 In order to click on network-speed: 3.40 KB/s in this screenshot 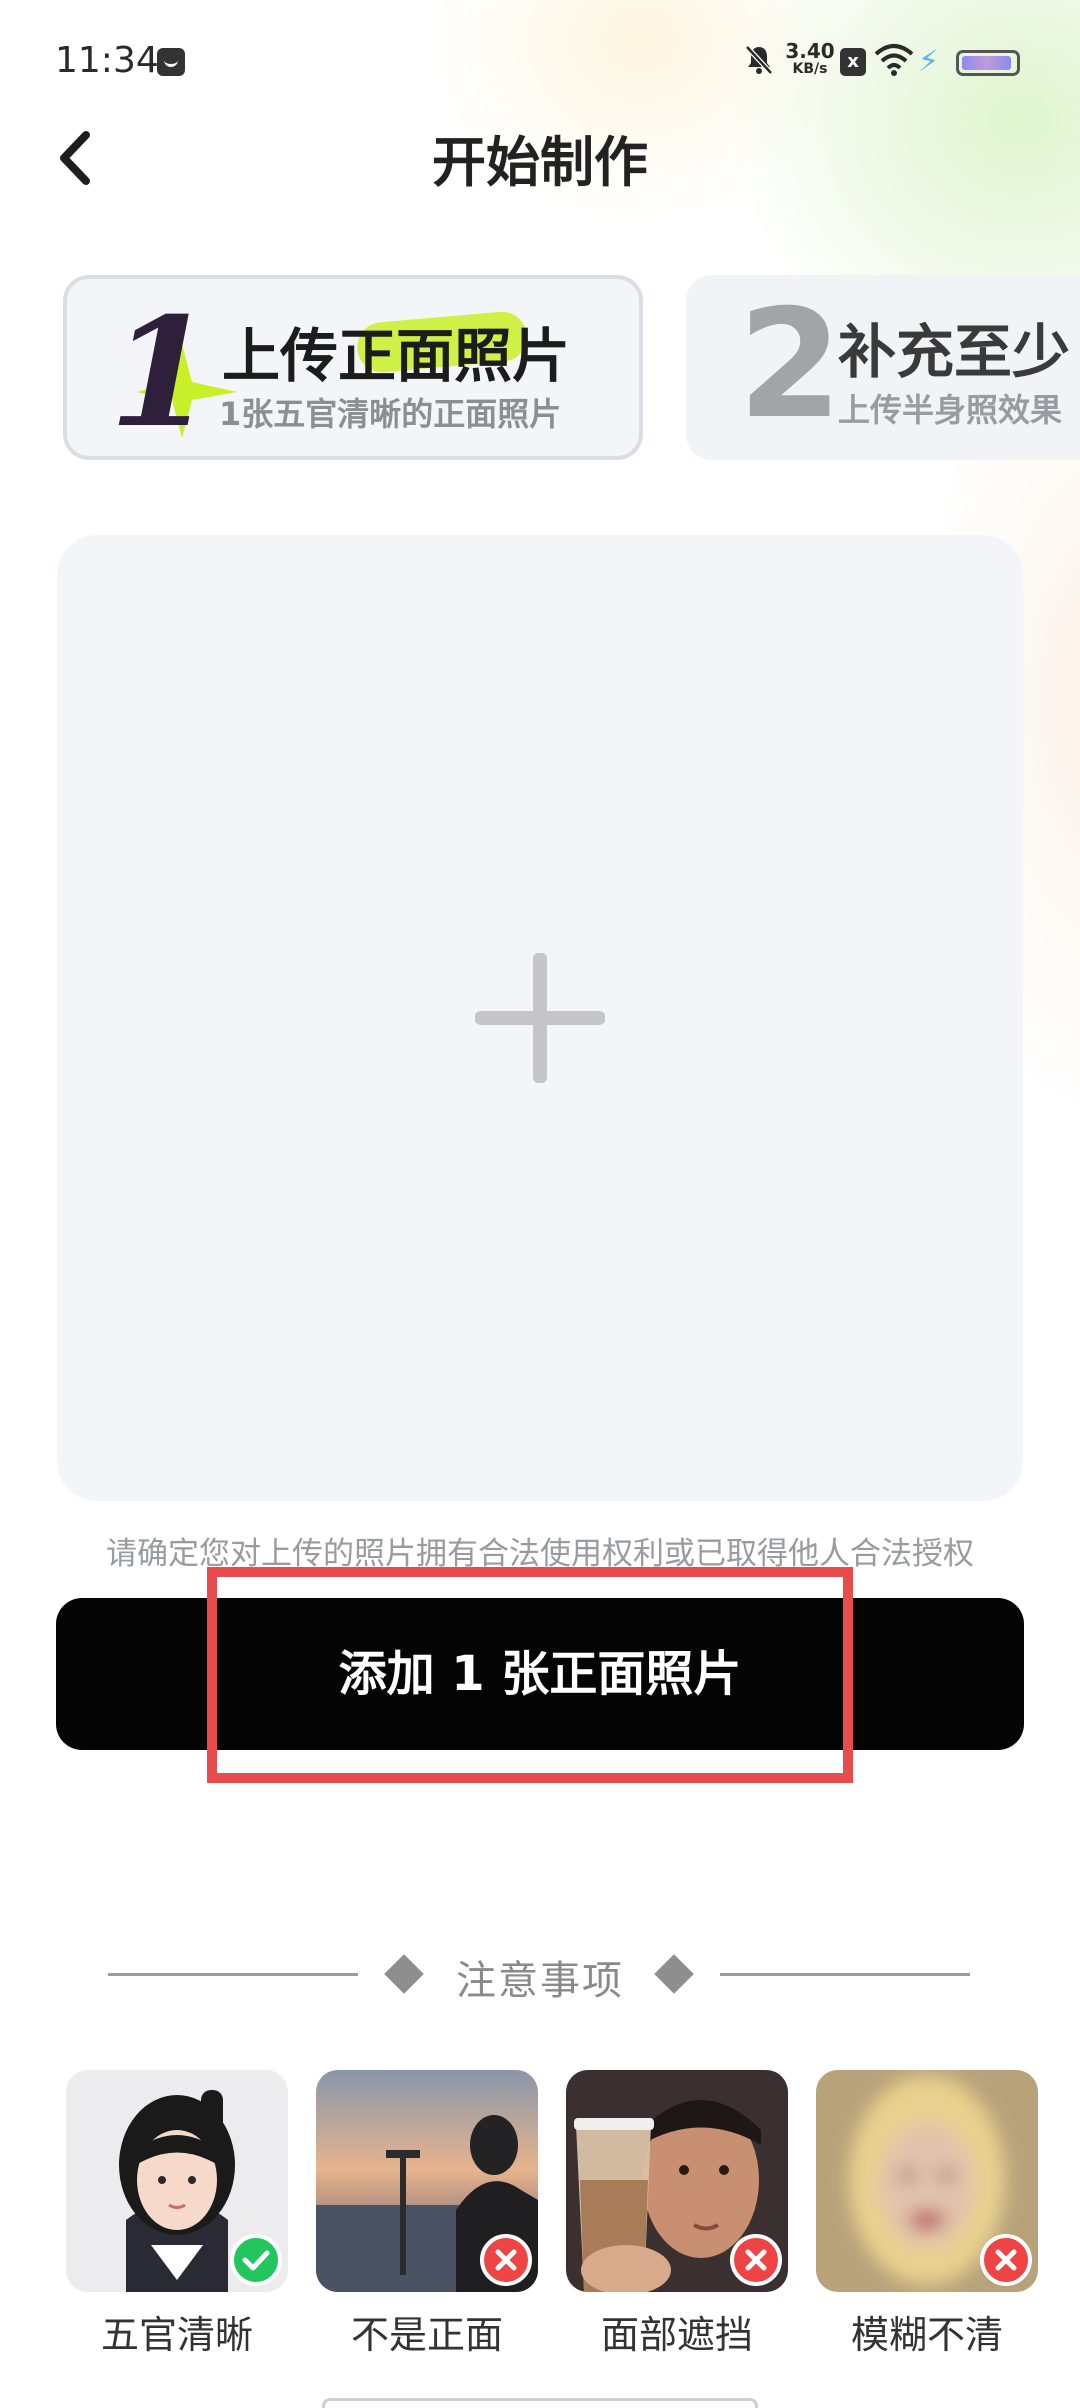, I will do `click(810, 58)`.